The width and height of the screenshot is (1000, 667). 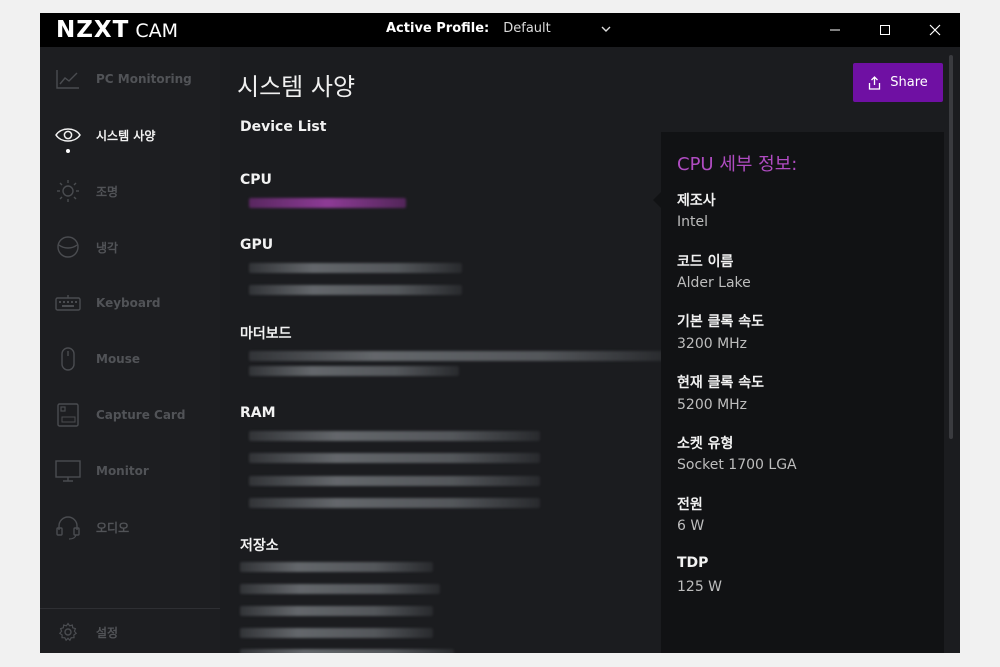 I want to click on category-storage: 저장소, so click(x=259, y=546).